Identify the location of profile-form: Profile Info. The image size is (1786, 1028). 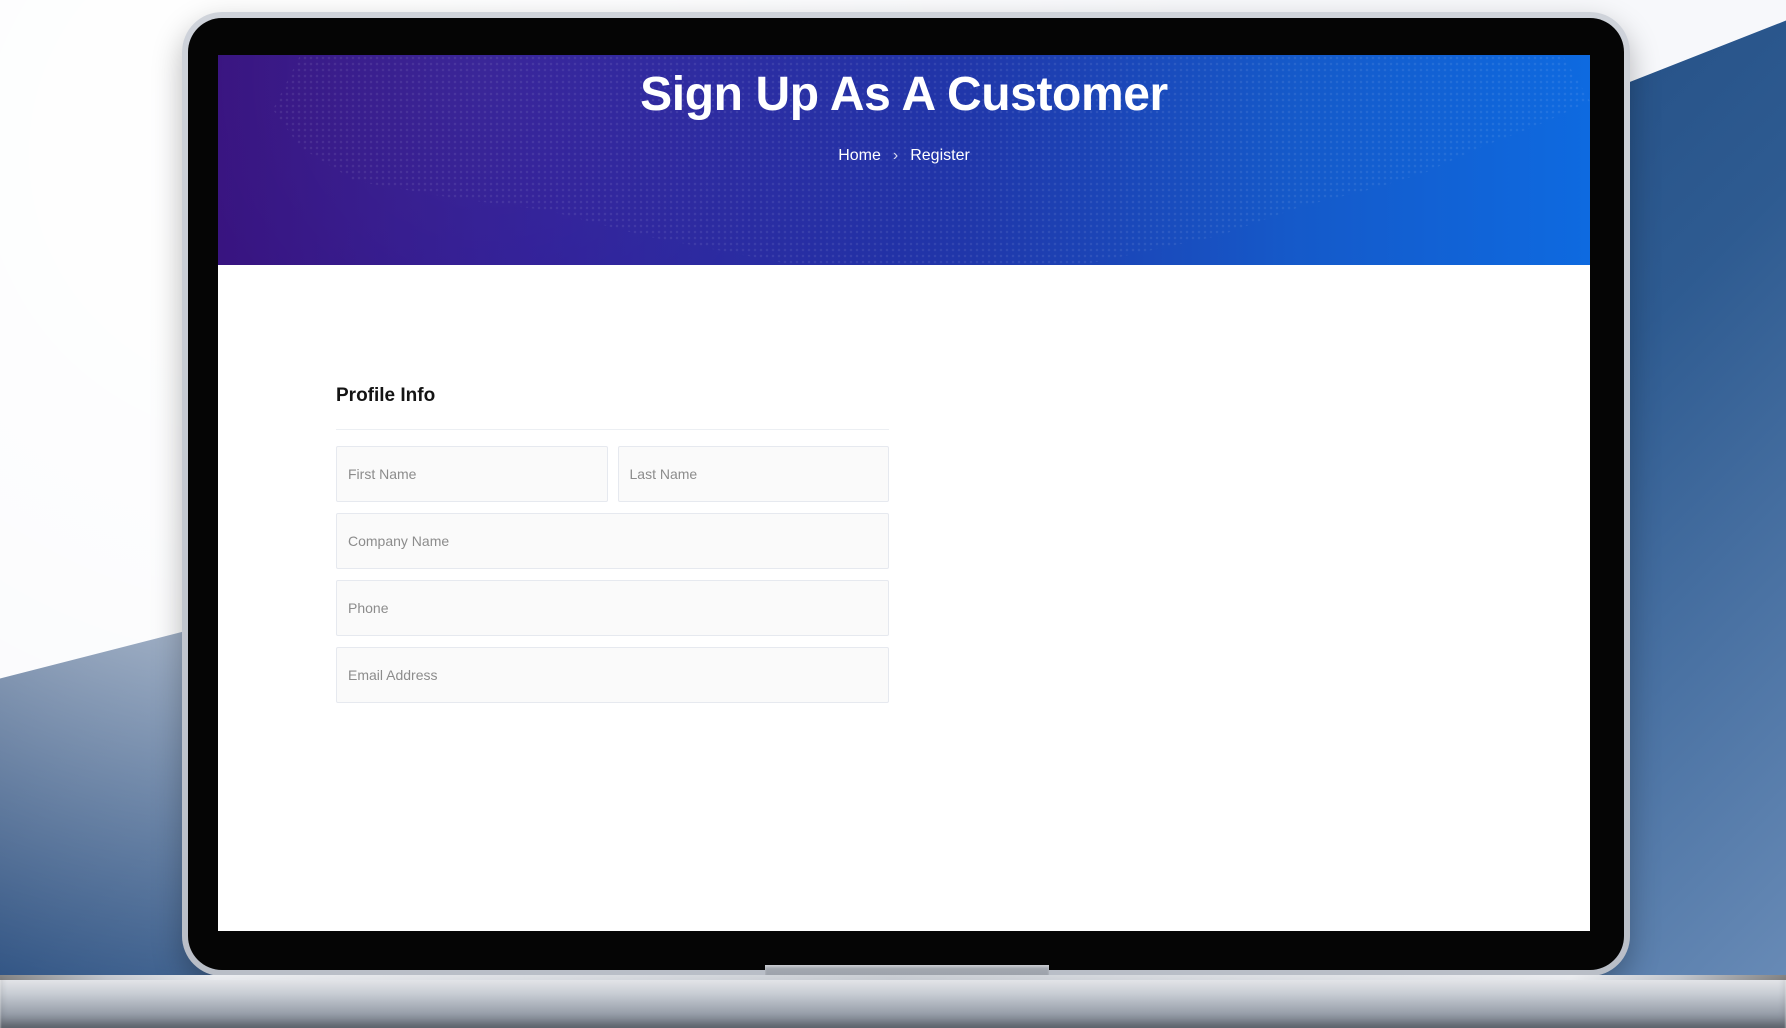
(612, 549).